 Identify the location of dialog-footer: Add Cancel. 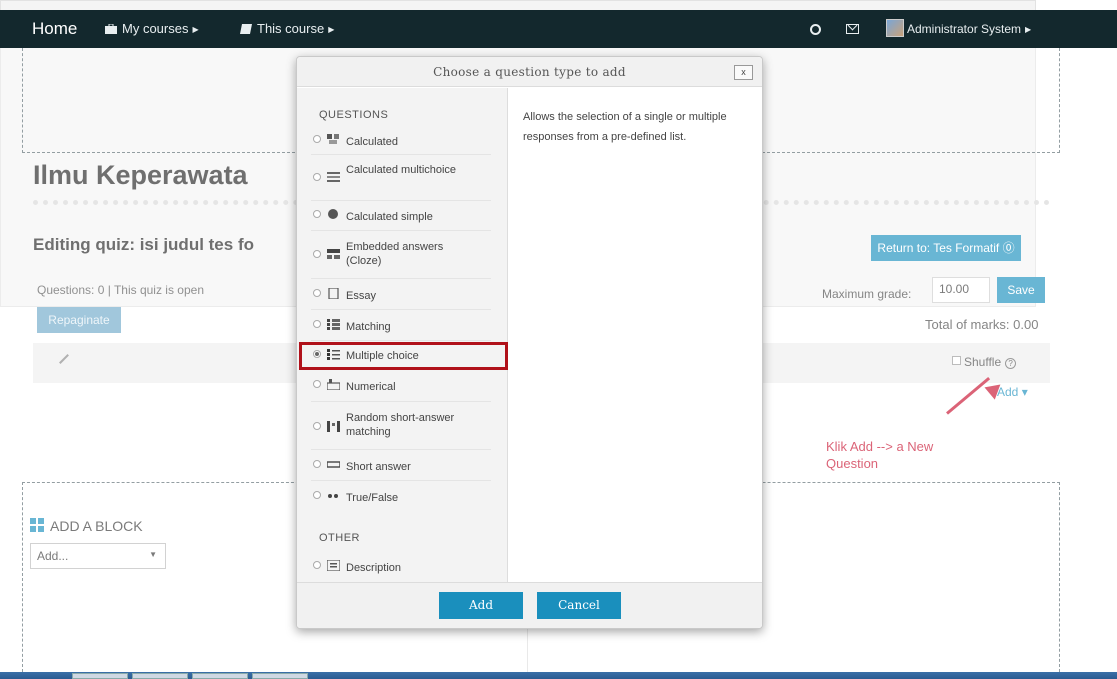
(529, 605).